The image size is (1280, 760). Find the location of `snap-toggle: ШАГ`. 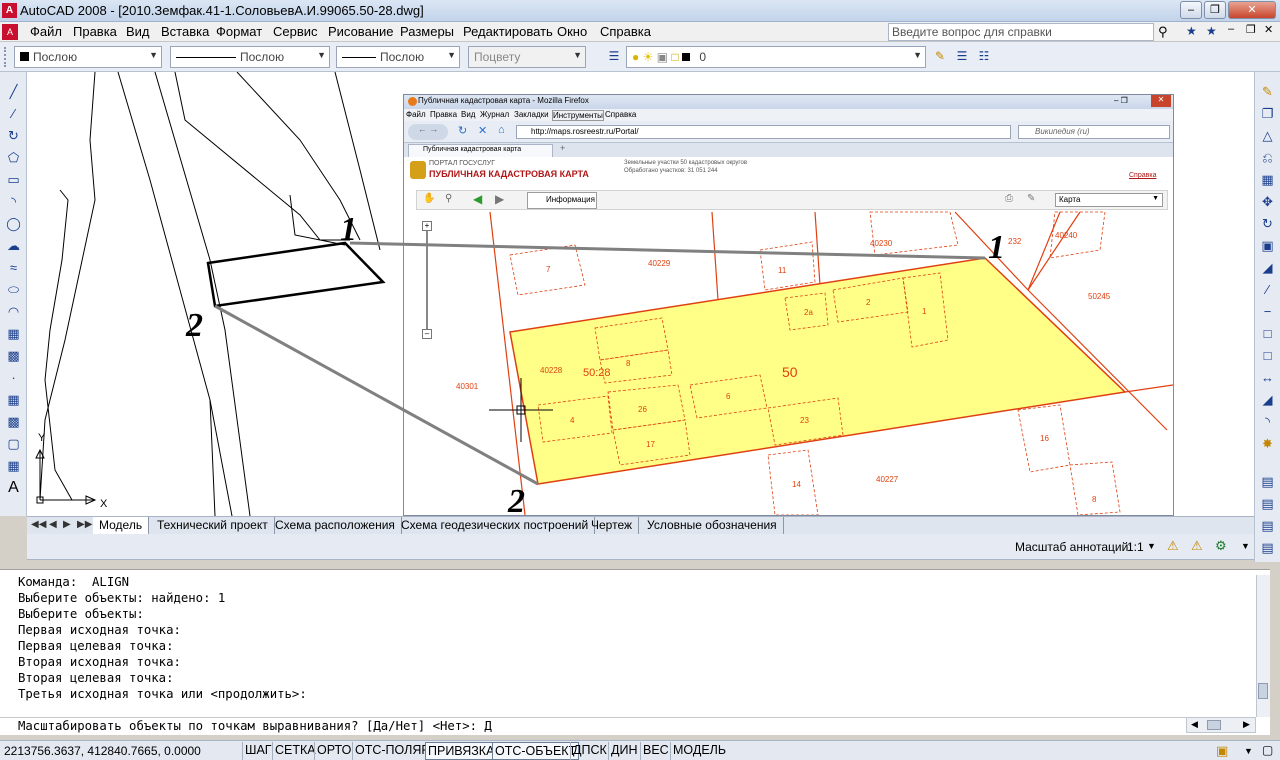

snap-toggle: ШАГ is located at coordinates (258, 751).